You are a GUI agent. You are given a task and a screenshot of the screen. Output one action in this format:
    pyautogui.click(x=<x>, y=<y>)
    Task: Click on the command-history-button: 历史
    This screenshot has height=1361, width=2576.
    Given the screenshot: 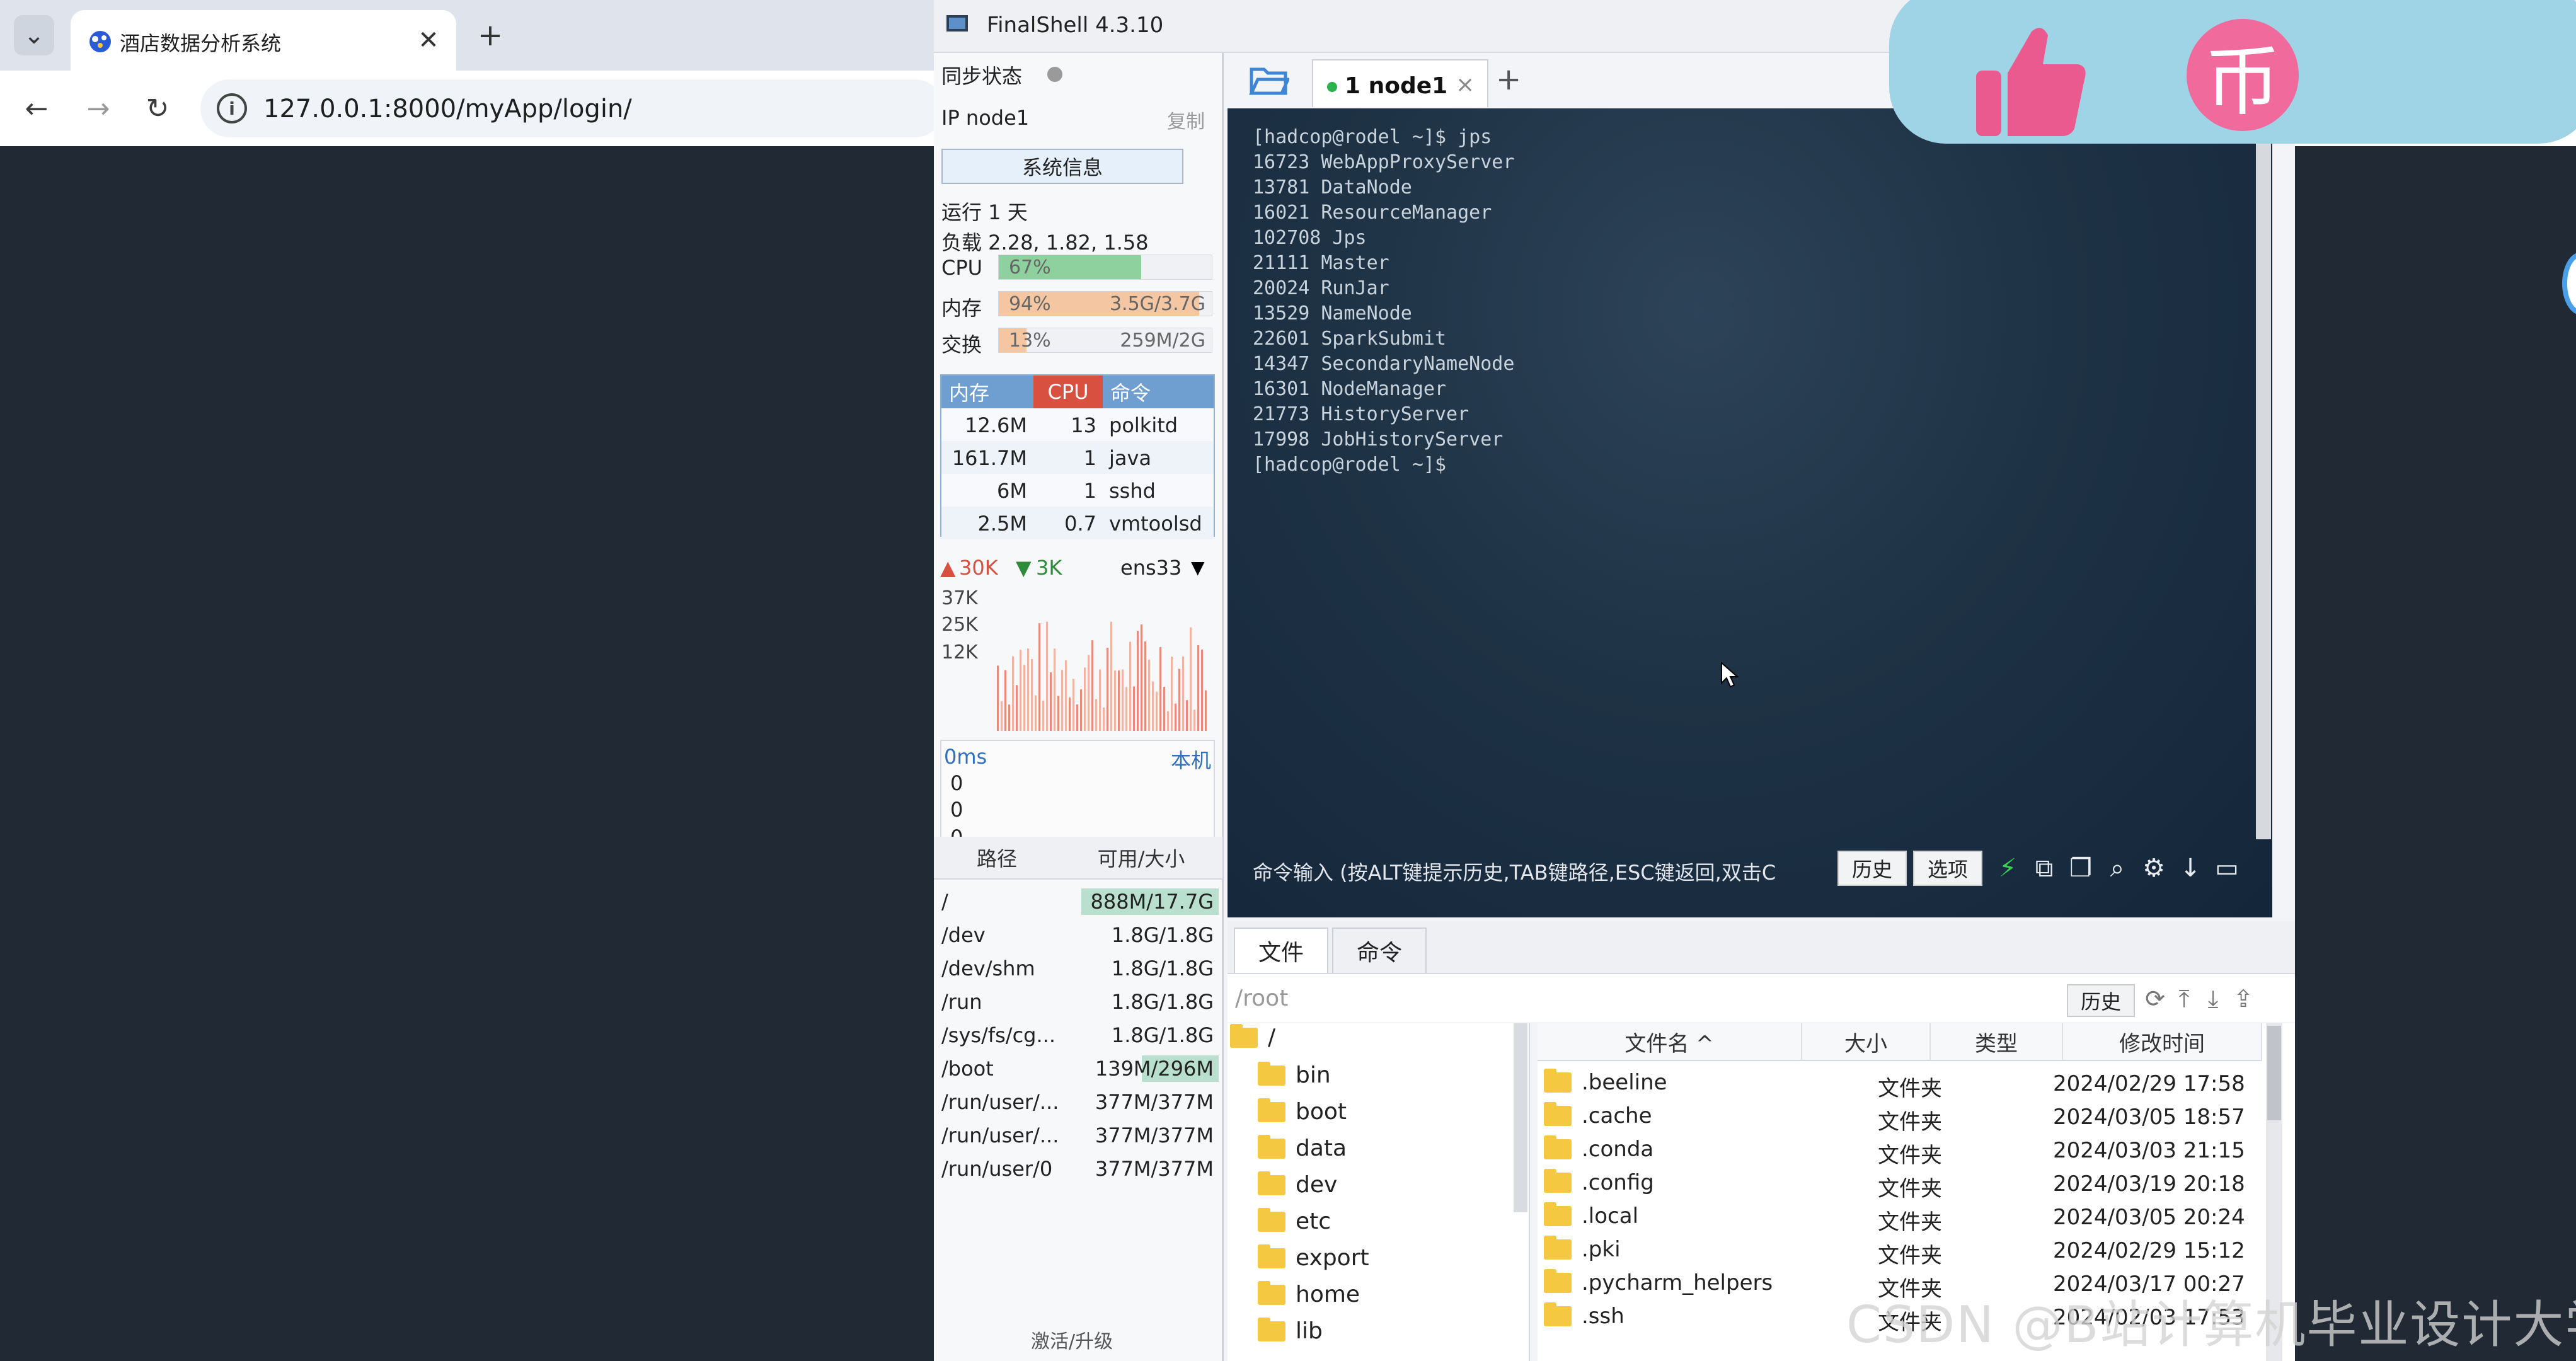 What is the action you would take?
    pyautogui.click(x=1872, y=868)
    